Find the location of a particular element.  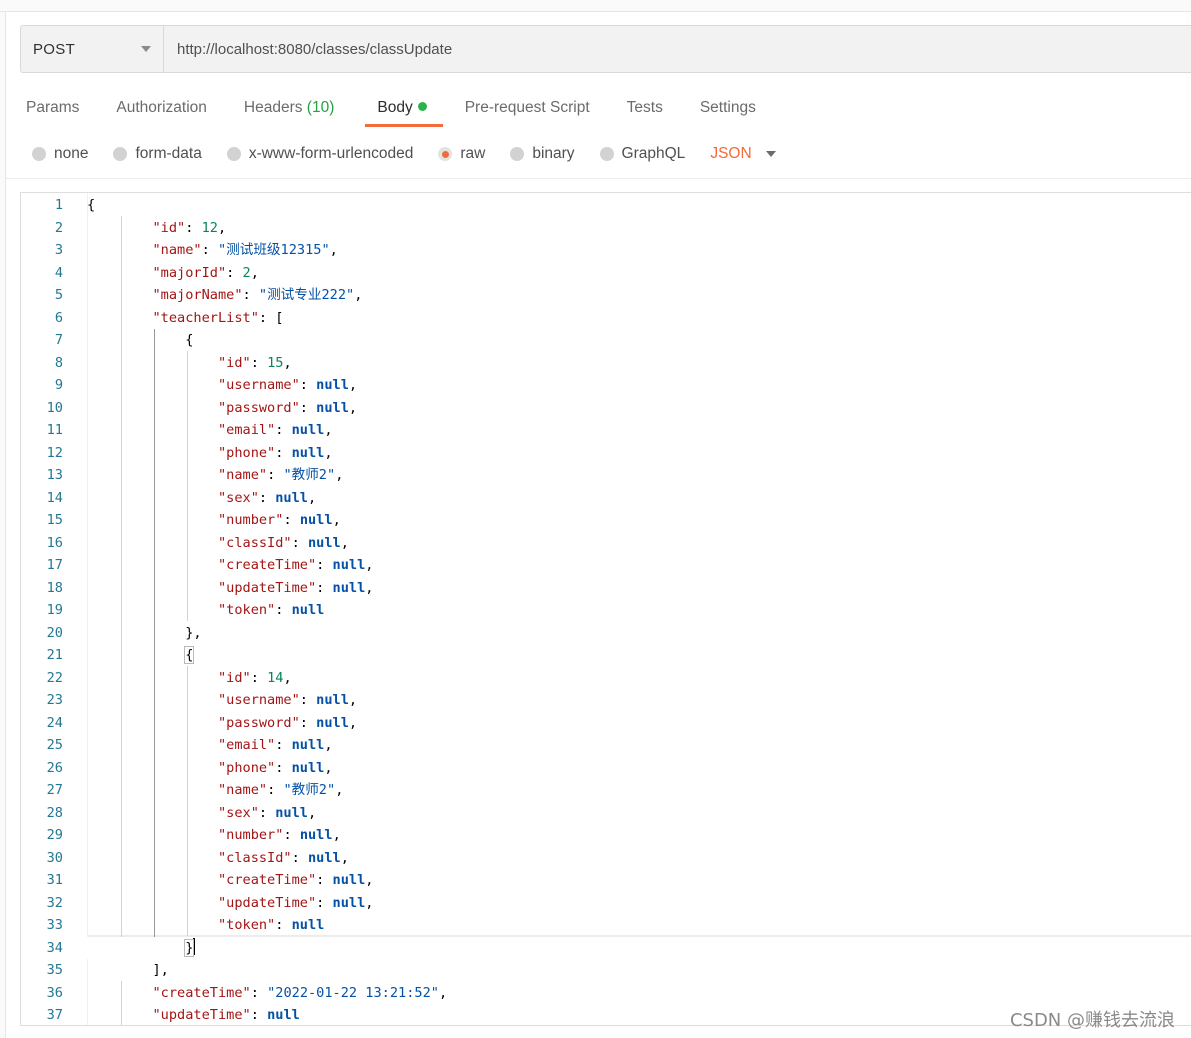

line-number: 30 is located at coordinates (54, 857).